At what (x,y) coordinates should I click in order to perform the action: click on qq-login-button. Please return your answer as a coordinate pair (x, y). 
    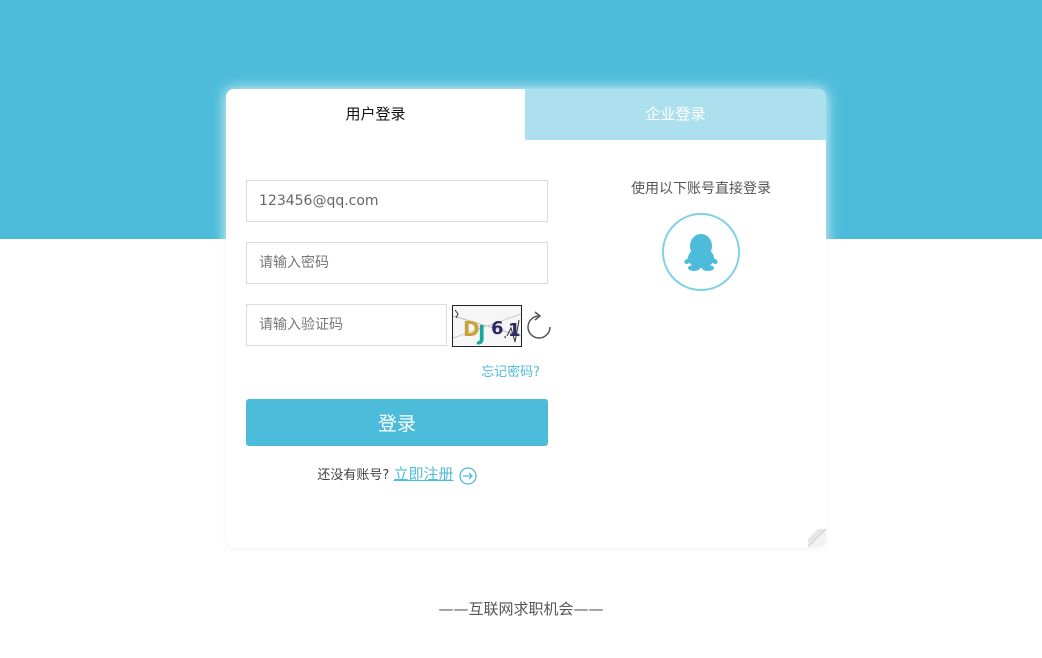
    Looking at the image, I should click on (701, 252).